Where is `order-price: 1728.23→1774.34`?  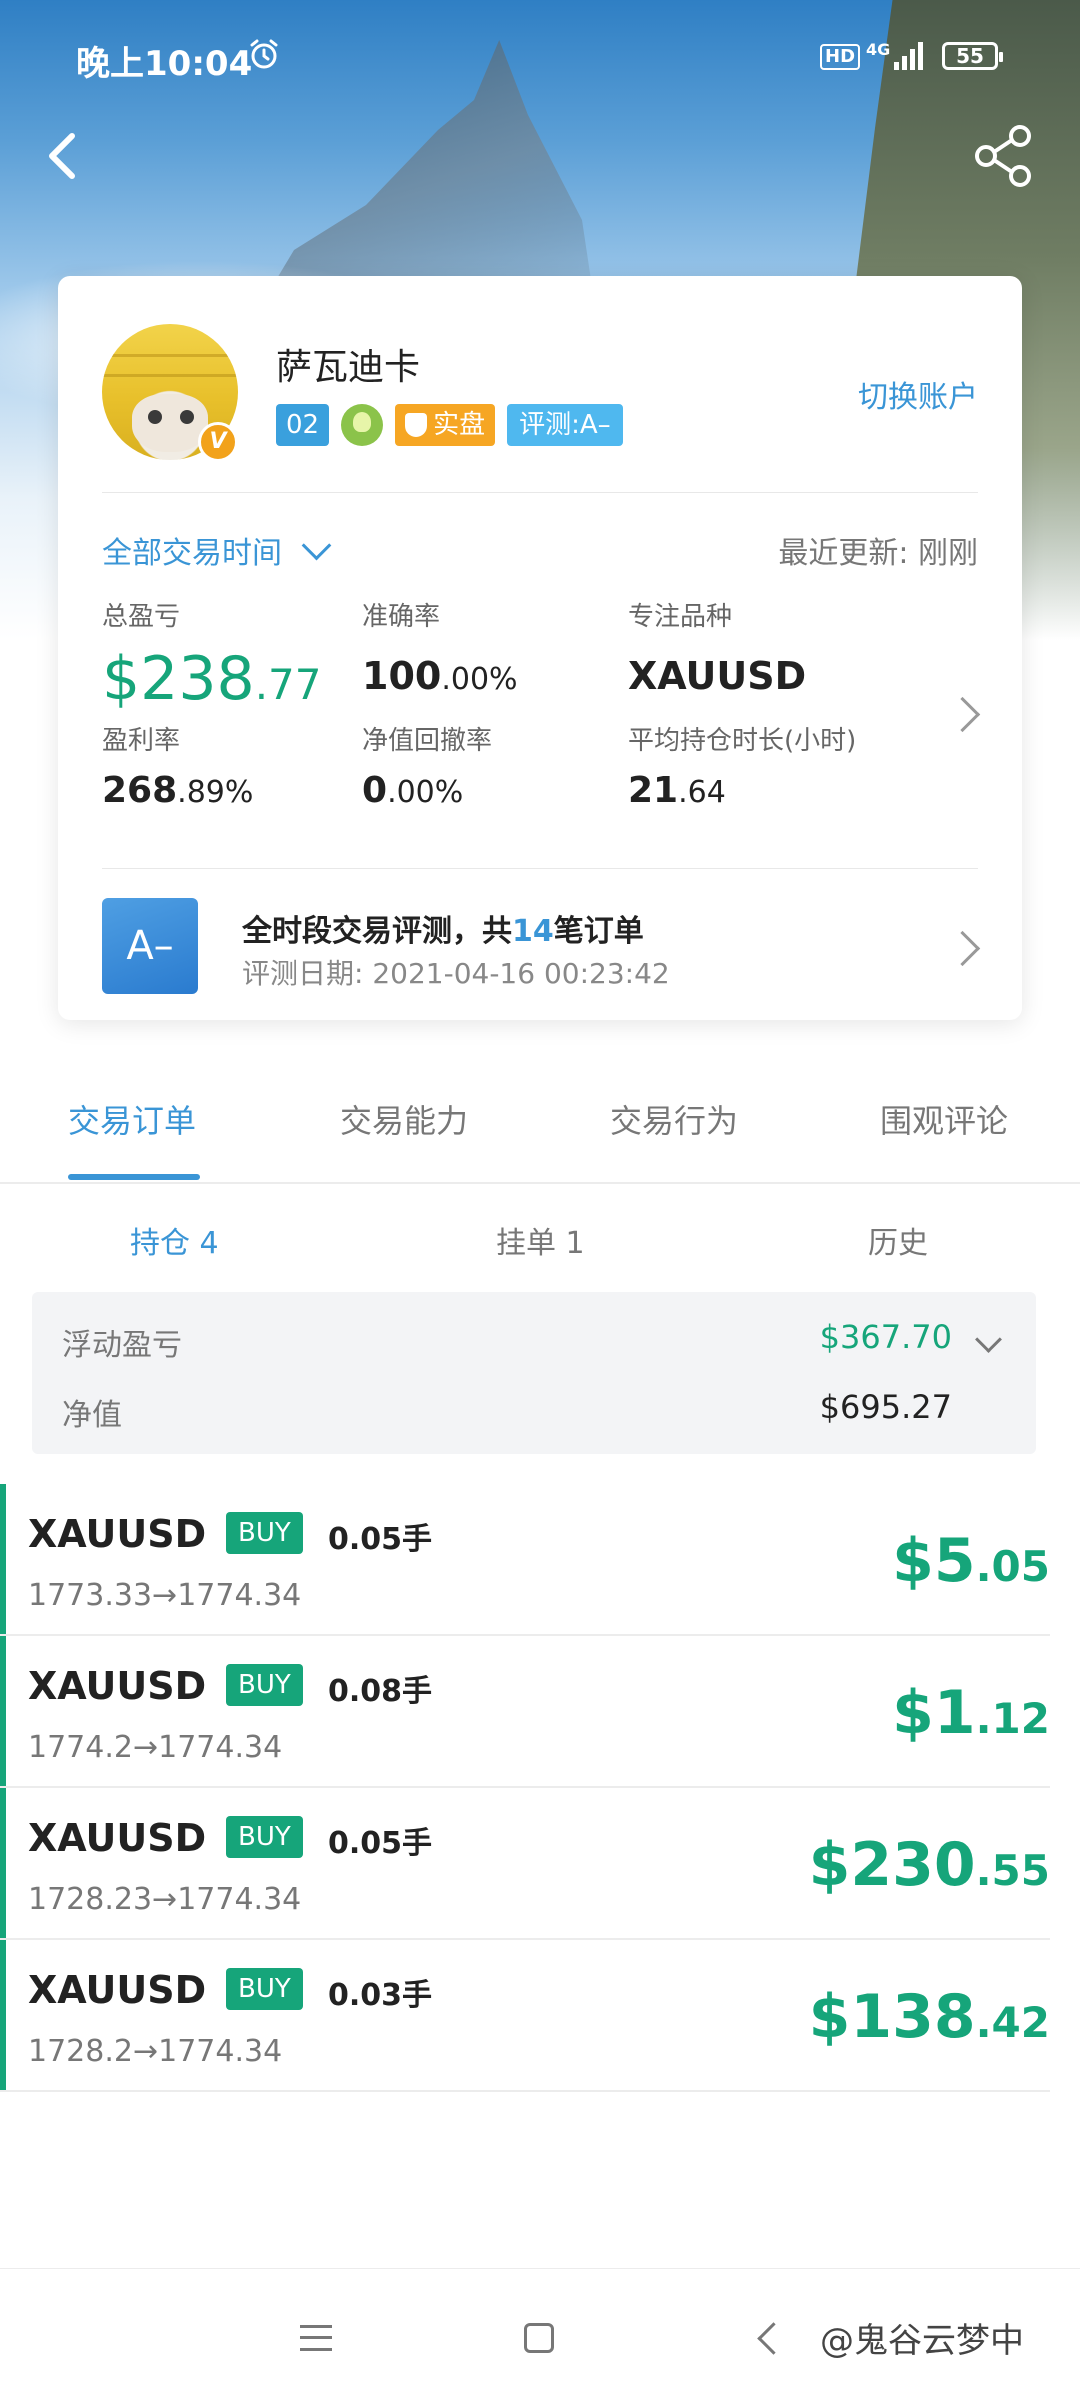
order-price: 1728.23→1774.34 is located at coordinates (165, 1899).